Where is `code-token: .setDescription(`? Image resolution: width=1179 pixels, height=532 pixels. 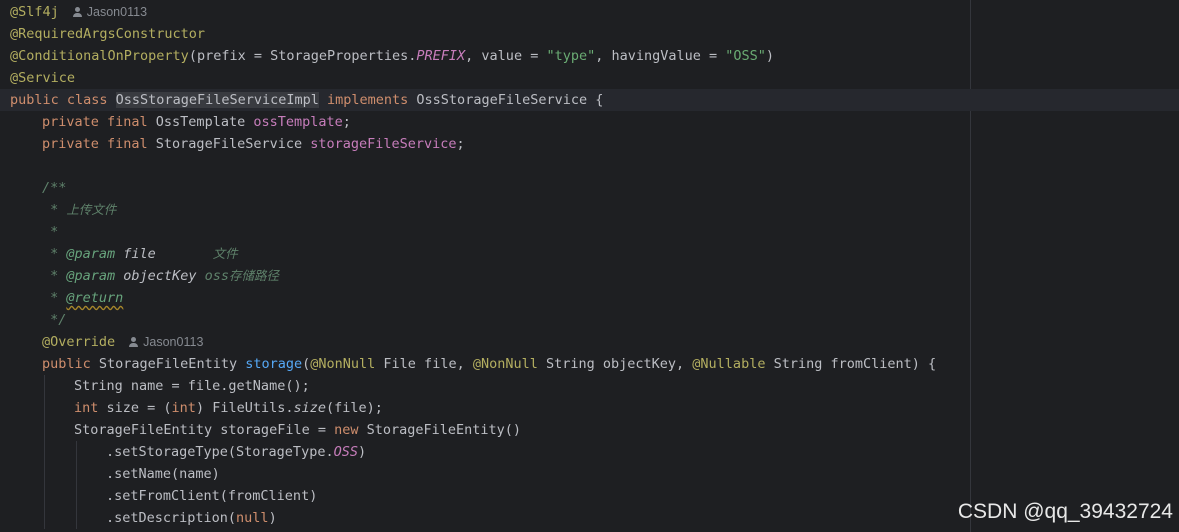
code-token: .setDescription( is located at coordinates (171, 518).